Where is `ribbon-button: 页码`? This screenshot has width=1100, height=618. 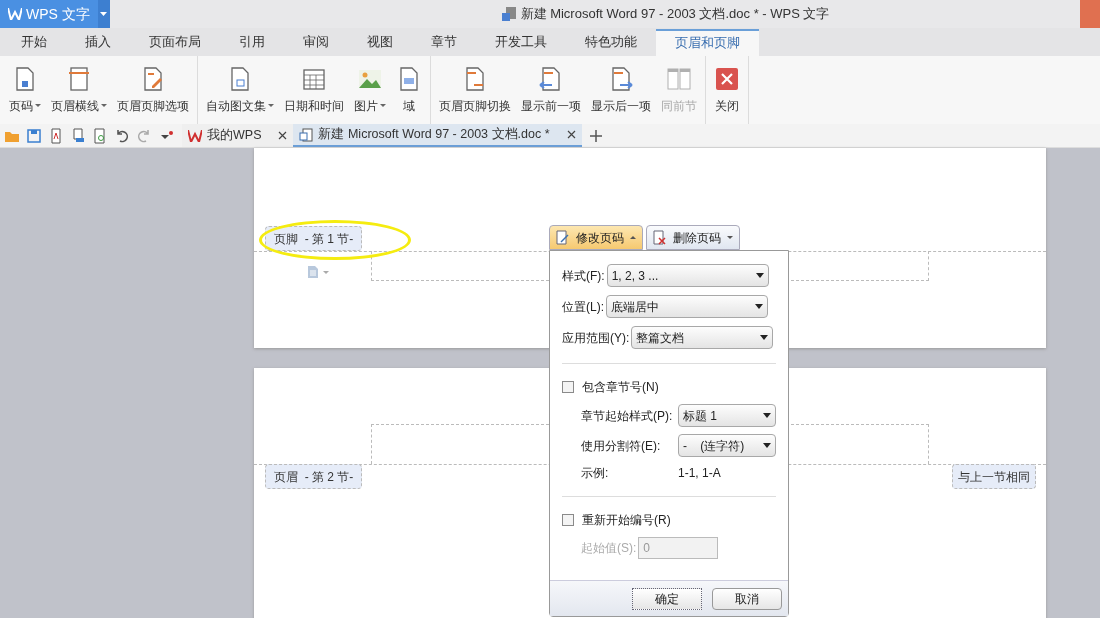 ribbon-button: 页码 is located at coordinates (25, 90).